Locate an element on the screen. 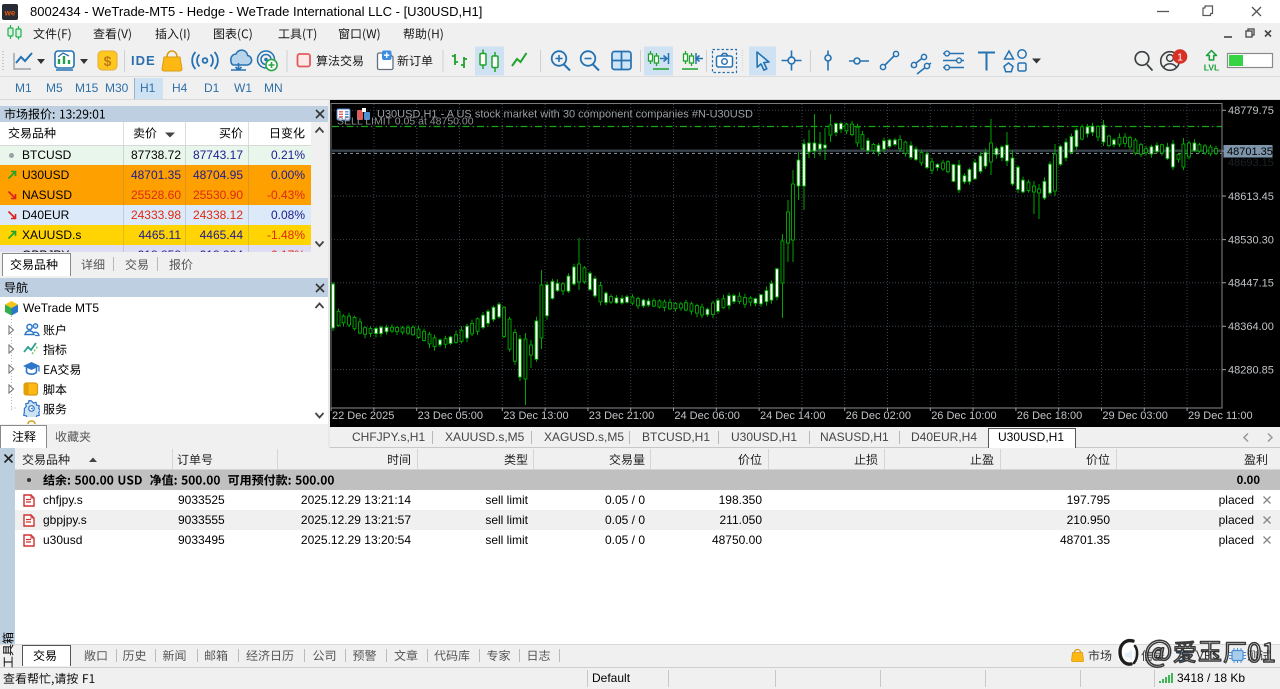 This screenshot has height=689, width=1280. svg-text: 48693.15 is located at coordinates (1251, 163).